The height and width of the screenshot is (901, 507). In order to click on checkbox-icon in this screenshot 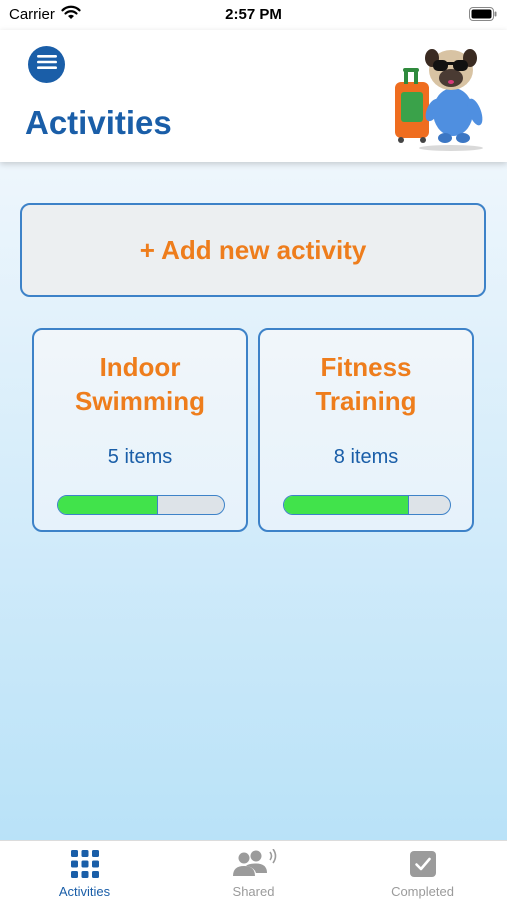, I will do `click(422, 864)`.